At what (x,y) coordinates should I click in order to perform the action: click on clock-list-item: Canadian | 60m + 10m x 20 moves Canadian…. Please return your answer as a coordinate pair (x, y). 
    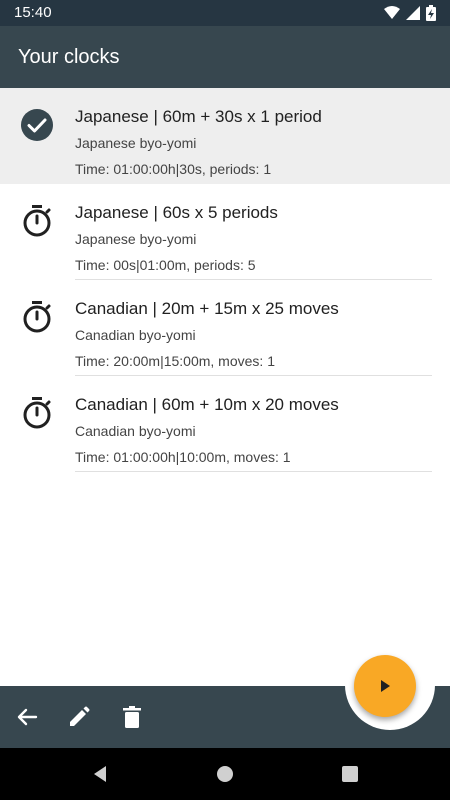
    Looking at the image, I should click on (225, 424).